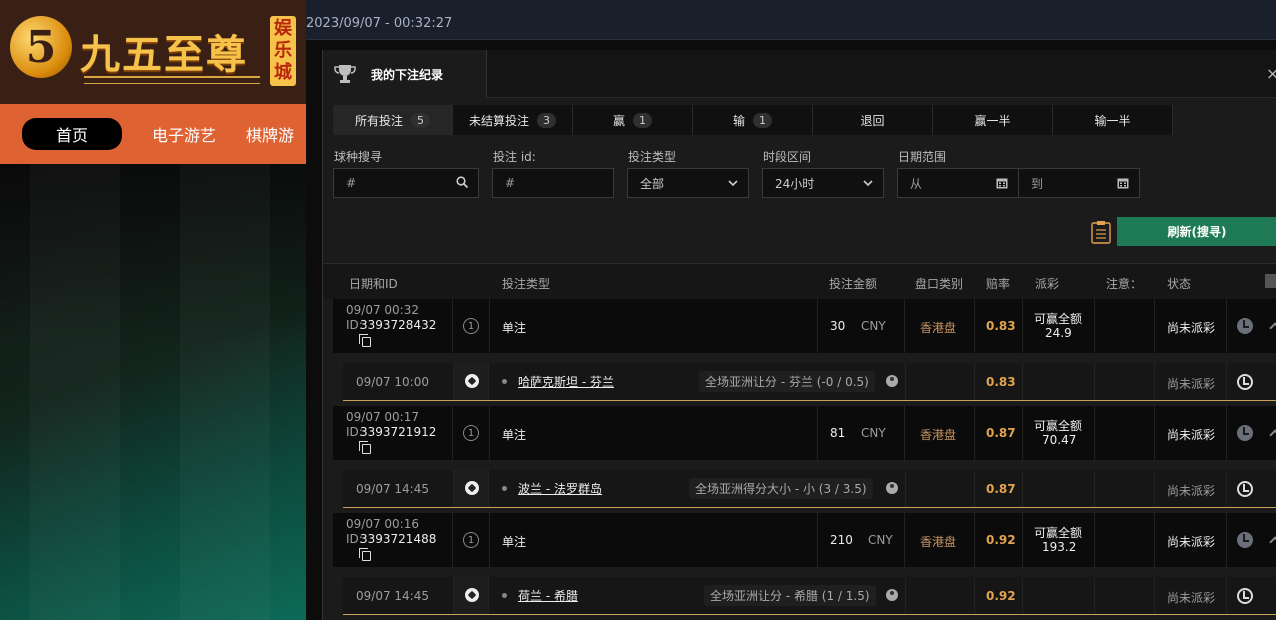  What do you see at coordinates (405, 74) in the screenshot?
I see `modal-title-tab: 我的下注纪录` at bounding box center [405, 74].